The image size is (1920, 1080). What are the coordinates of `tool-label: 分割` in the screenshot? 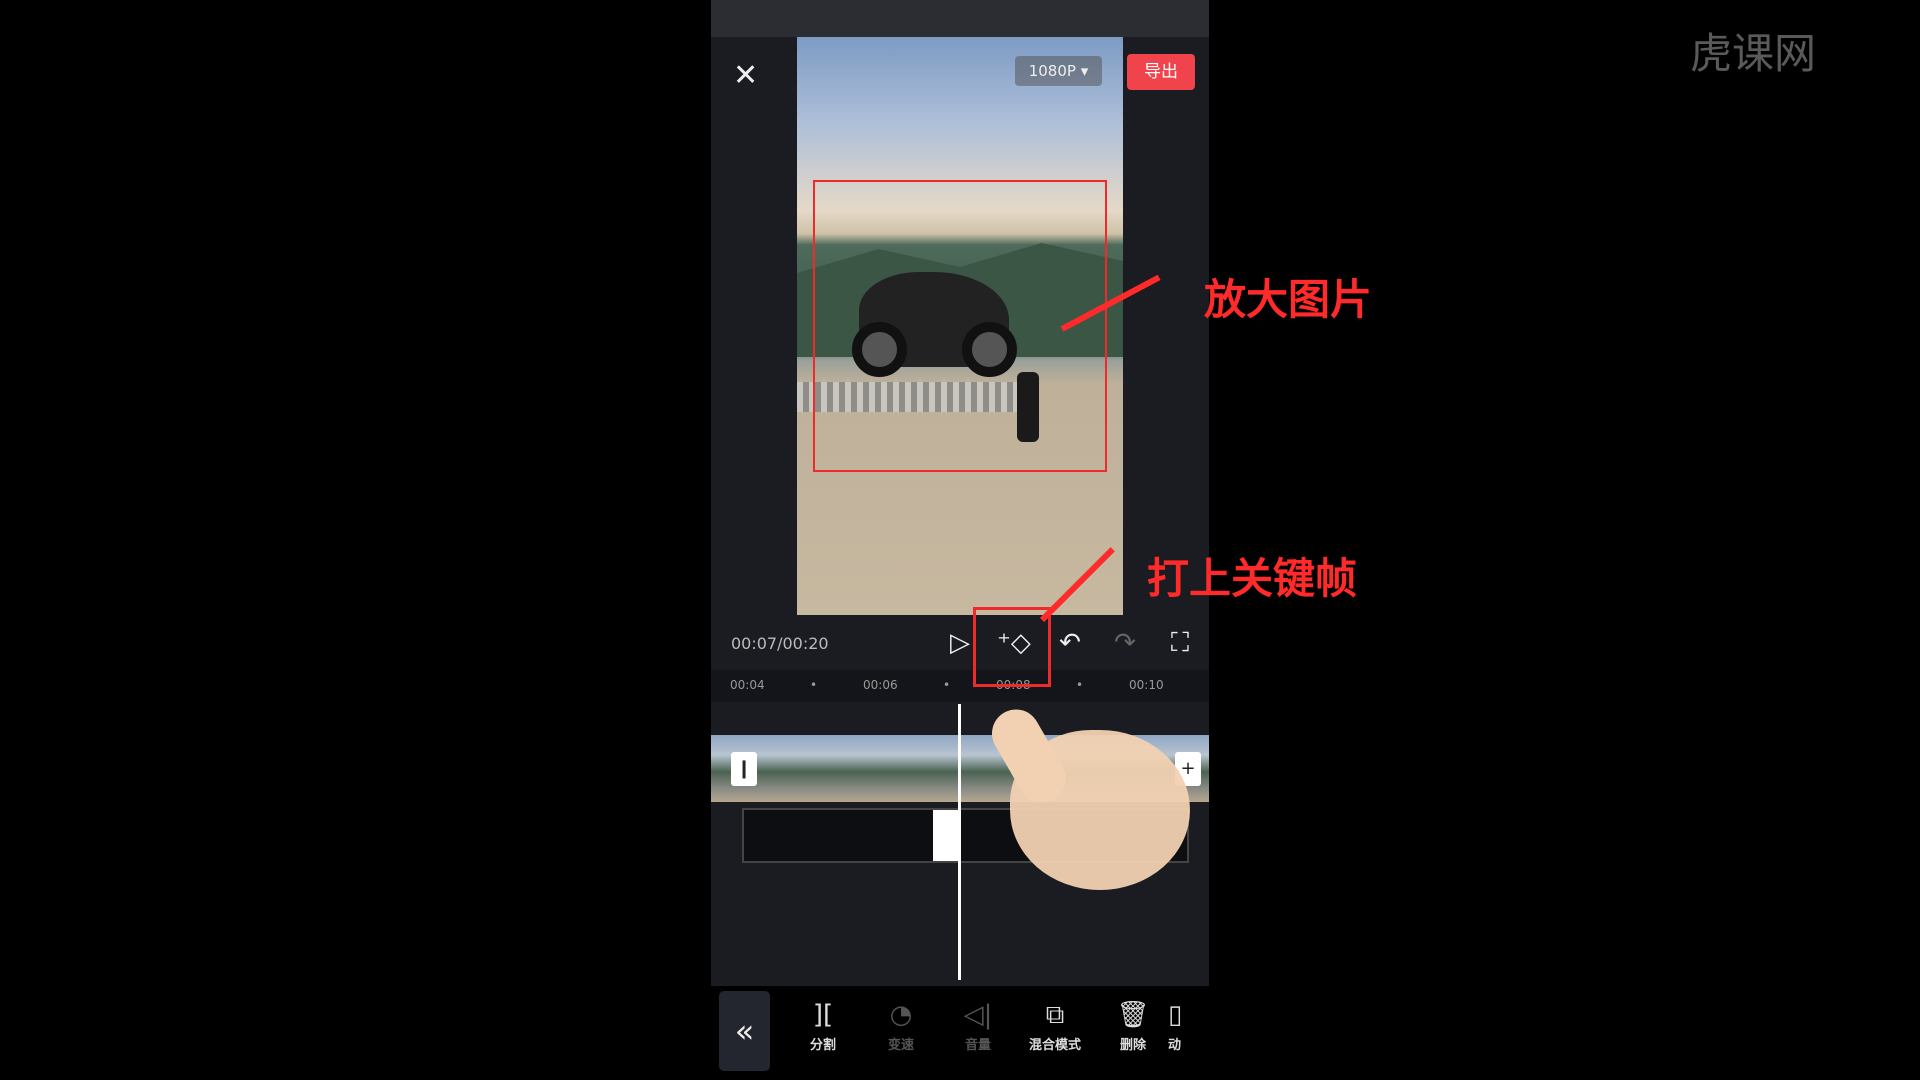 It's located at (822, 1045).